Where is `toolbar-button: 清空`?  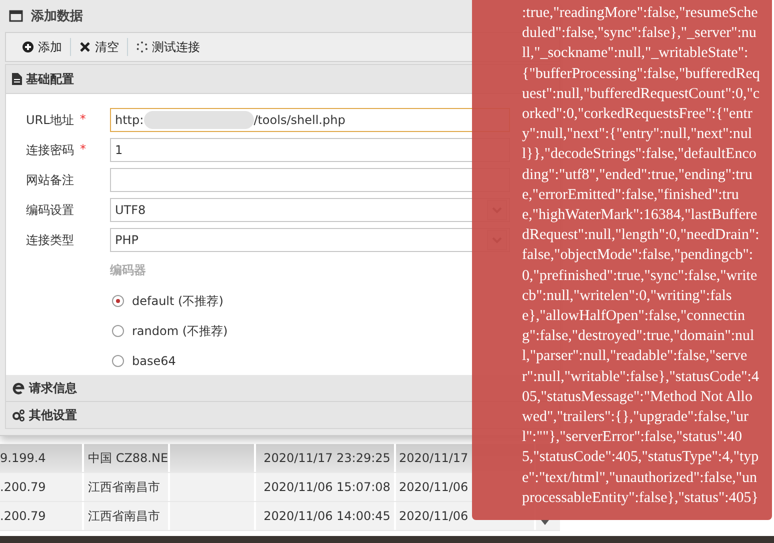
toolbar-button: 清空 is located at coordinates (99, 47).